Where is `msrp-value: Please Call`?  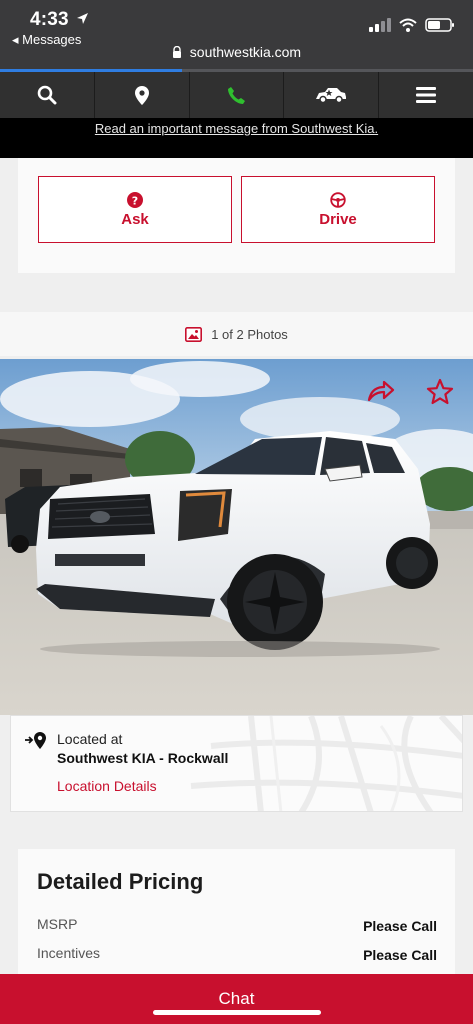 msrp-value: Please Call is located at coordinates (400, 926).